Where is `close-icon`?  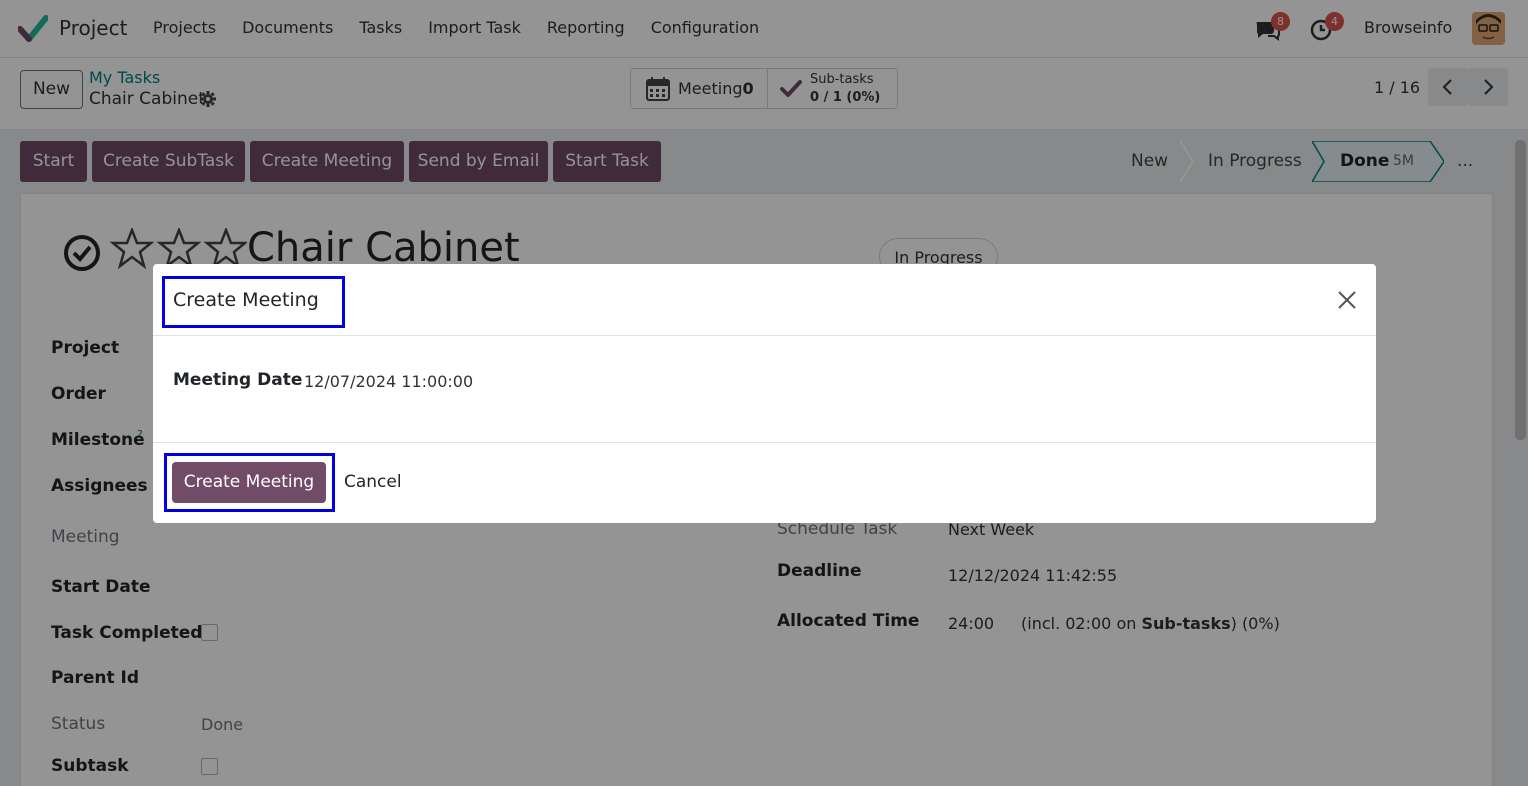
close-icon is located at coordinates (1347, 300).